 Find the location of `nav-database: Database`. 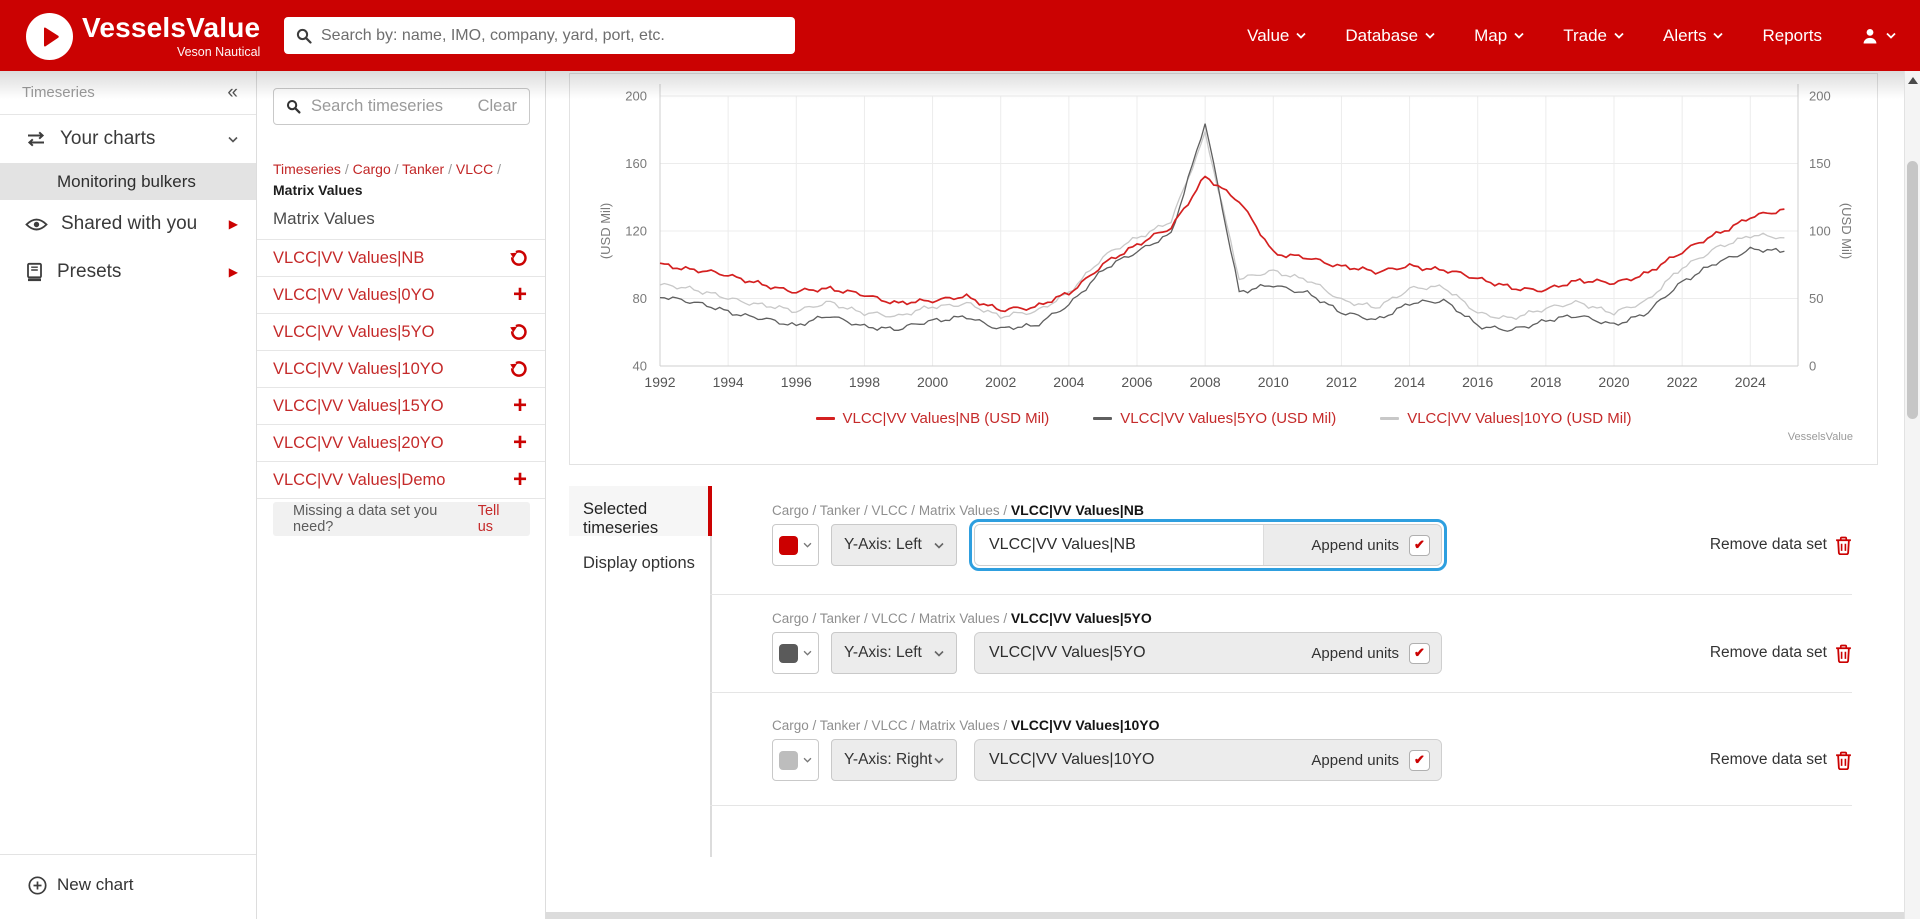

nav-database: Database is located at coordinates (1390, 36).